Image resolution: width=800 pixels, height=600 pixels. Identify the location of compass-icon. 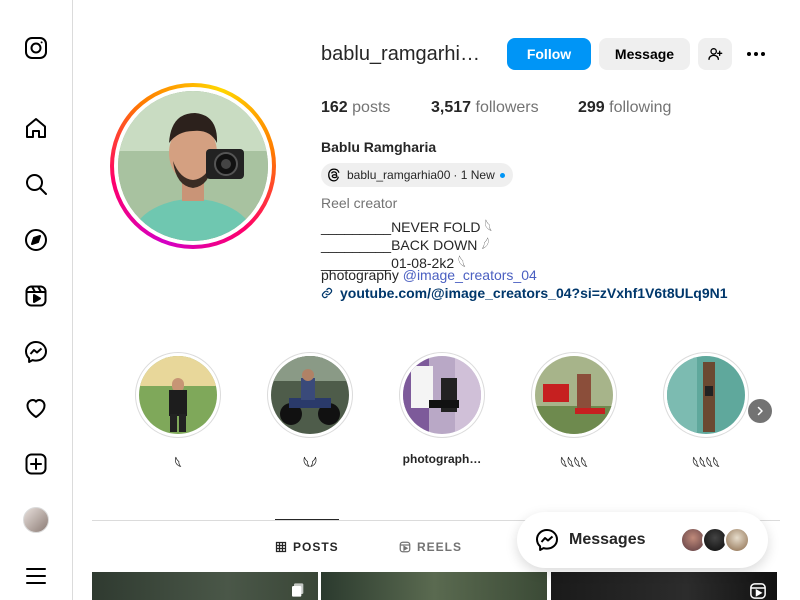
(36, 240).